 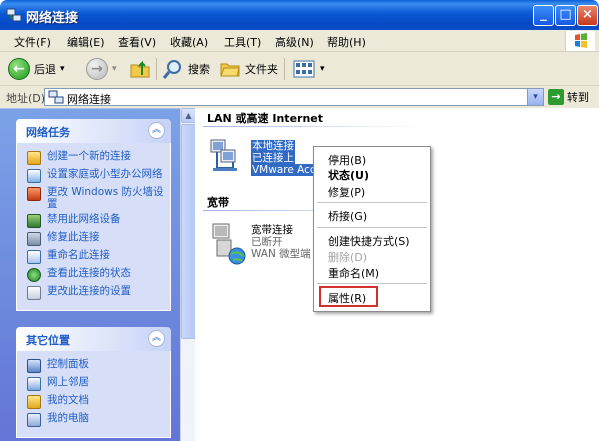 What do you see at coordinates (369, 241) in the screenshot?
I see `menu-item-create-shortcut: 创建快捷方式(S)` at bounding box center [369, 241].